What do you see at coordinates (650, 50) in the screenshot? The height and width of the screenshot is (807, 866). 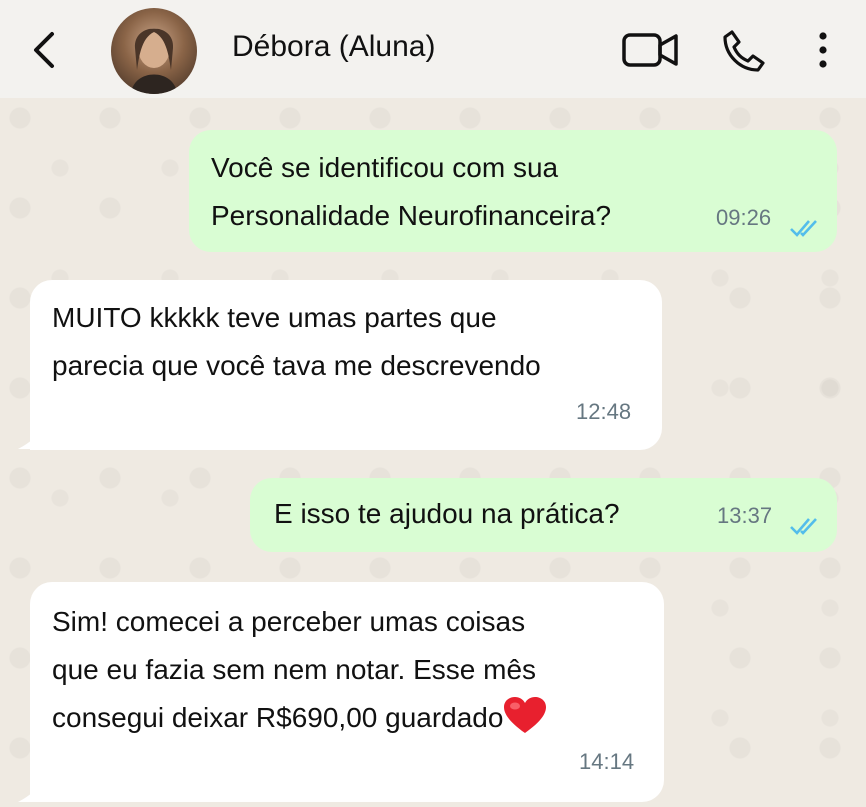 I see `video-call-icon` at bounding box center [650, 50].